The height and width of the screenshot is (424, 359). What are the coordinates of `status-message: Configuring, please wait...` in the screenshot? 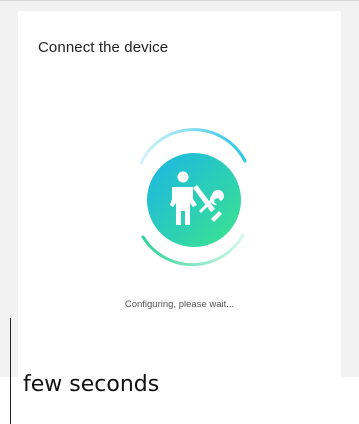 It's located at (179, 304).